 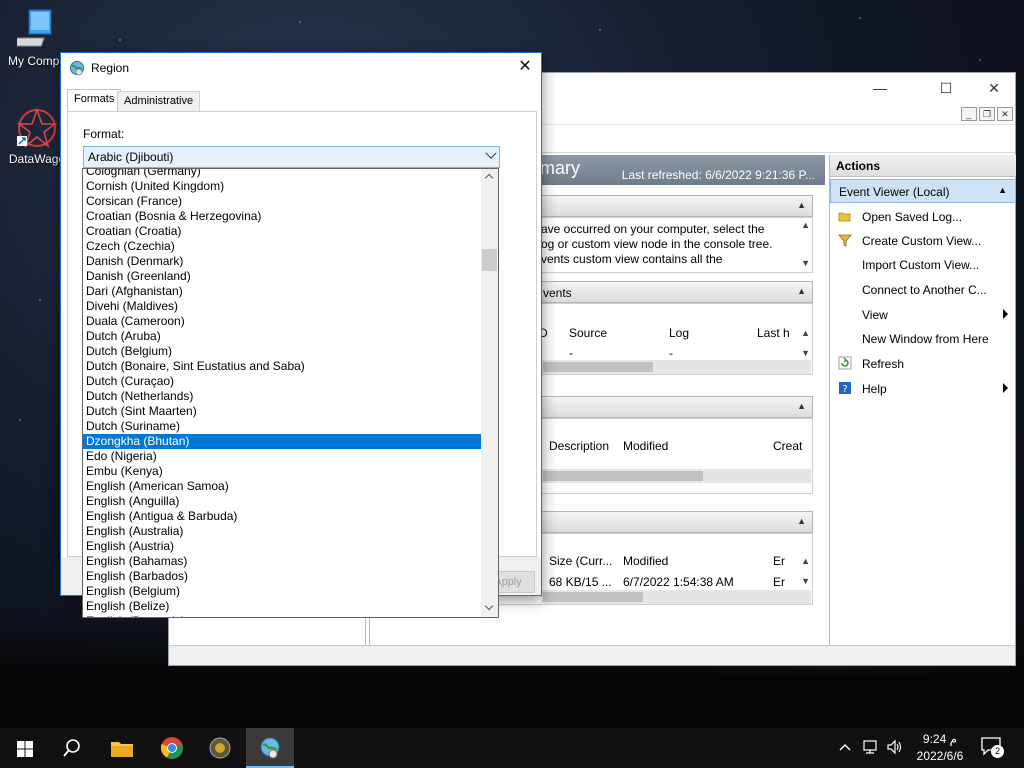 What do you see at coordinates (282, 321) in the screenshot?
I see `format-option: Duala (Cameroon)` at bounding box center [282, 321].